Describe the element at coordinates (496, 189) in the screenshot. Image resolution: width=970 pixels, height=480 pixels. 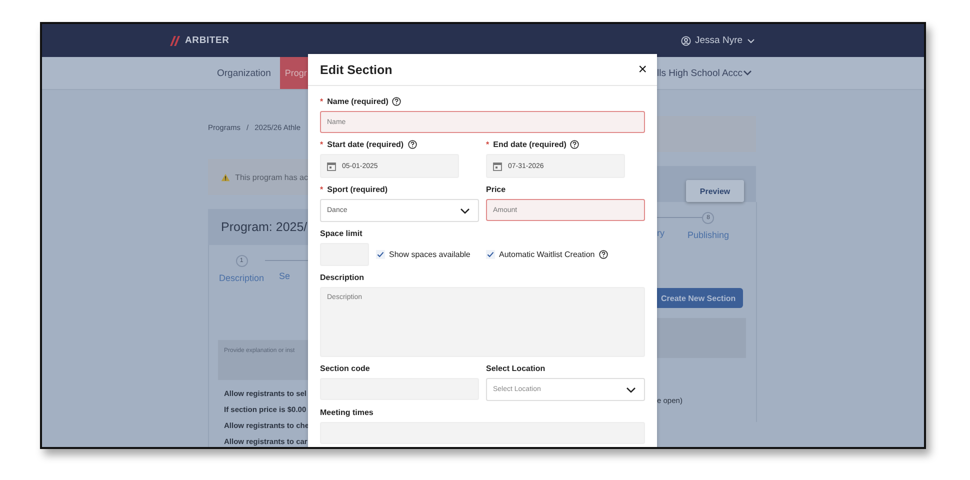
I see `field-label: Price` at that location.